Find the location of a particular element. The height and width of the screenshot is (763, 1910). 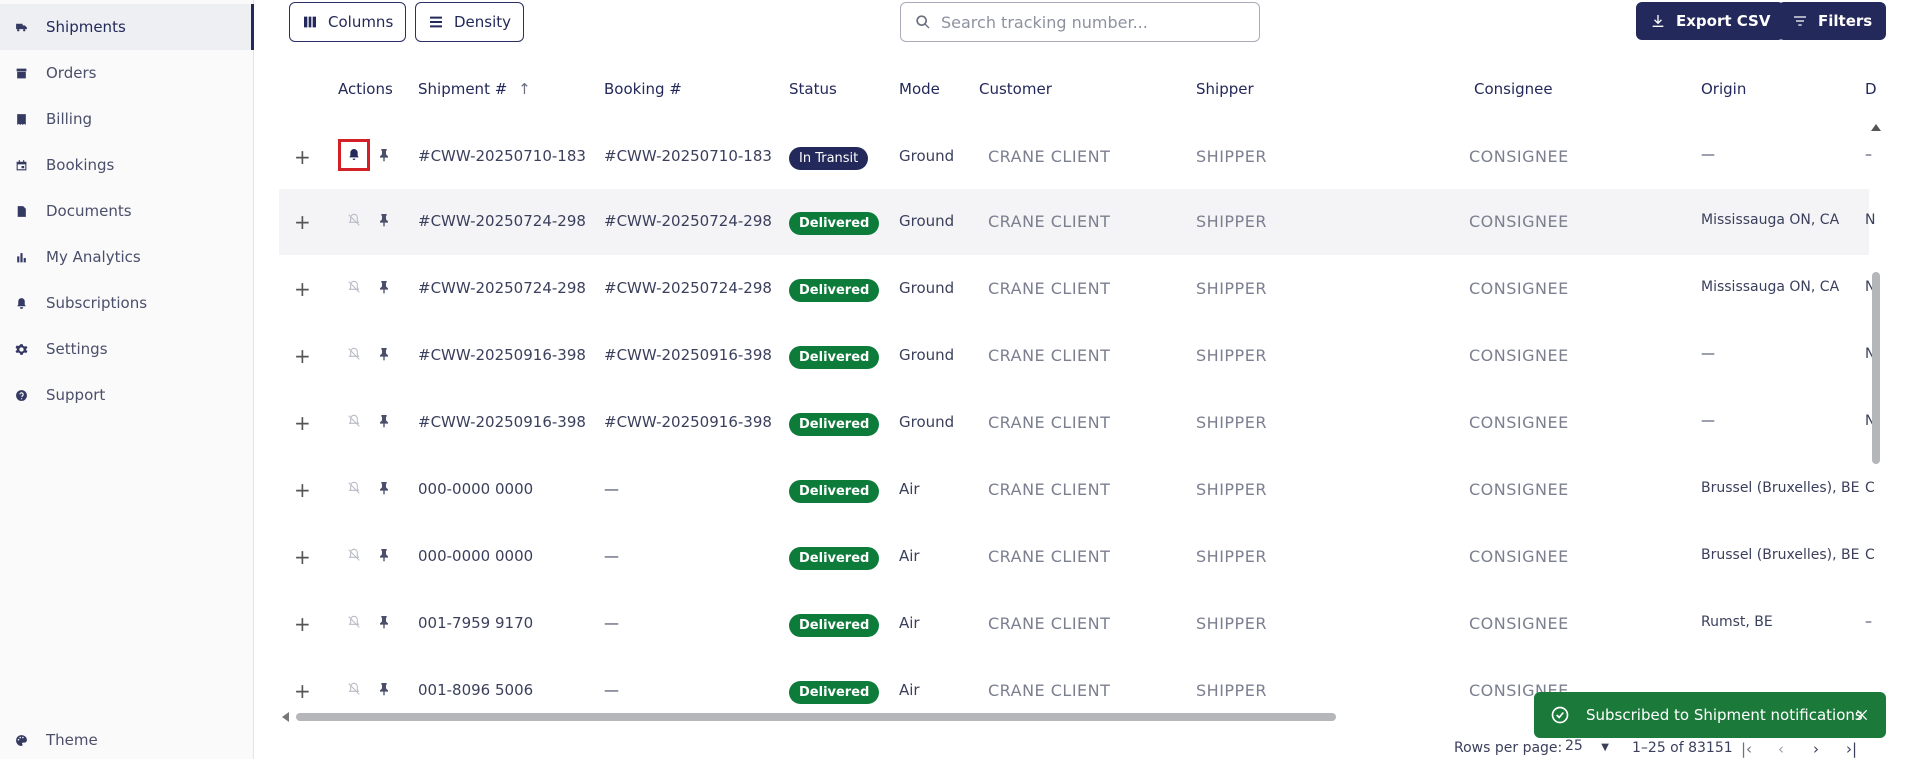

sidebar-item-orders: Orders is located at coordinates (126, 73).